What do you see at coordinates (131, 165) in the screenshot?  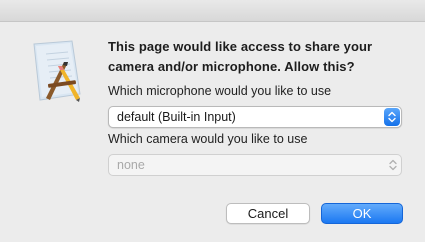 I see `camera-selected-value: none` at bounding box center [131, 165].